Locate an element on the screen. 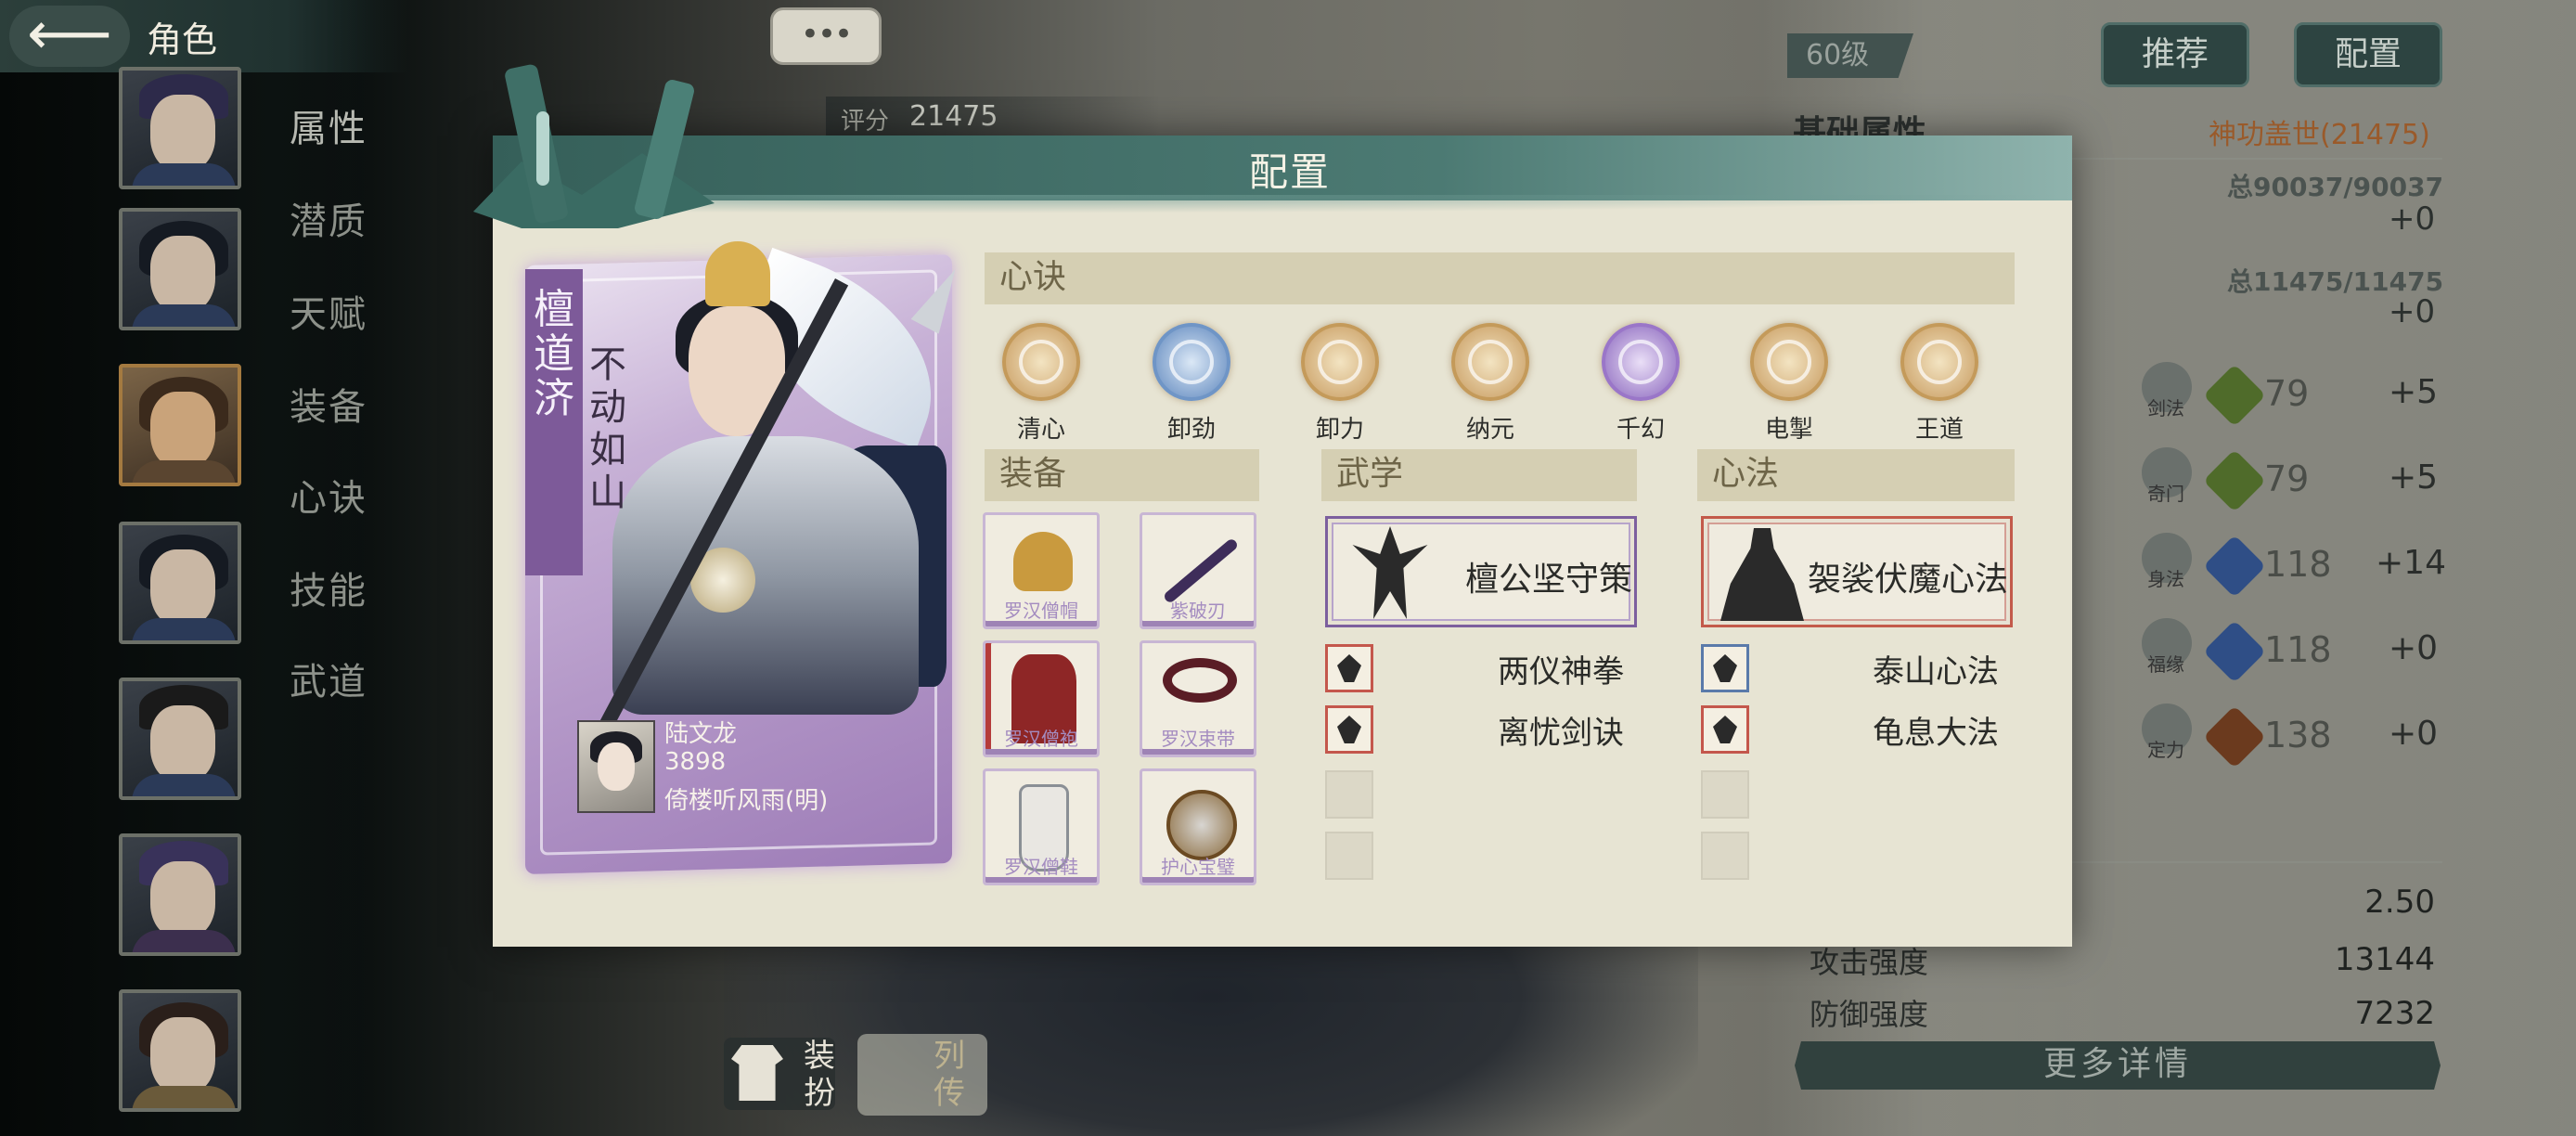 This screenshot has width=2576, height=1136. tab-skills: 技能 is located at coordinates (328, 587).